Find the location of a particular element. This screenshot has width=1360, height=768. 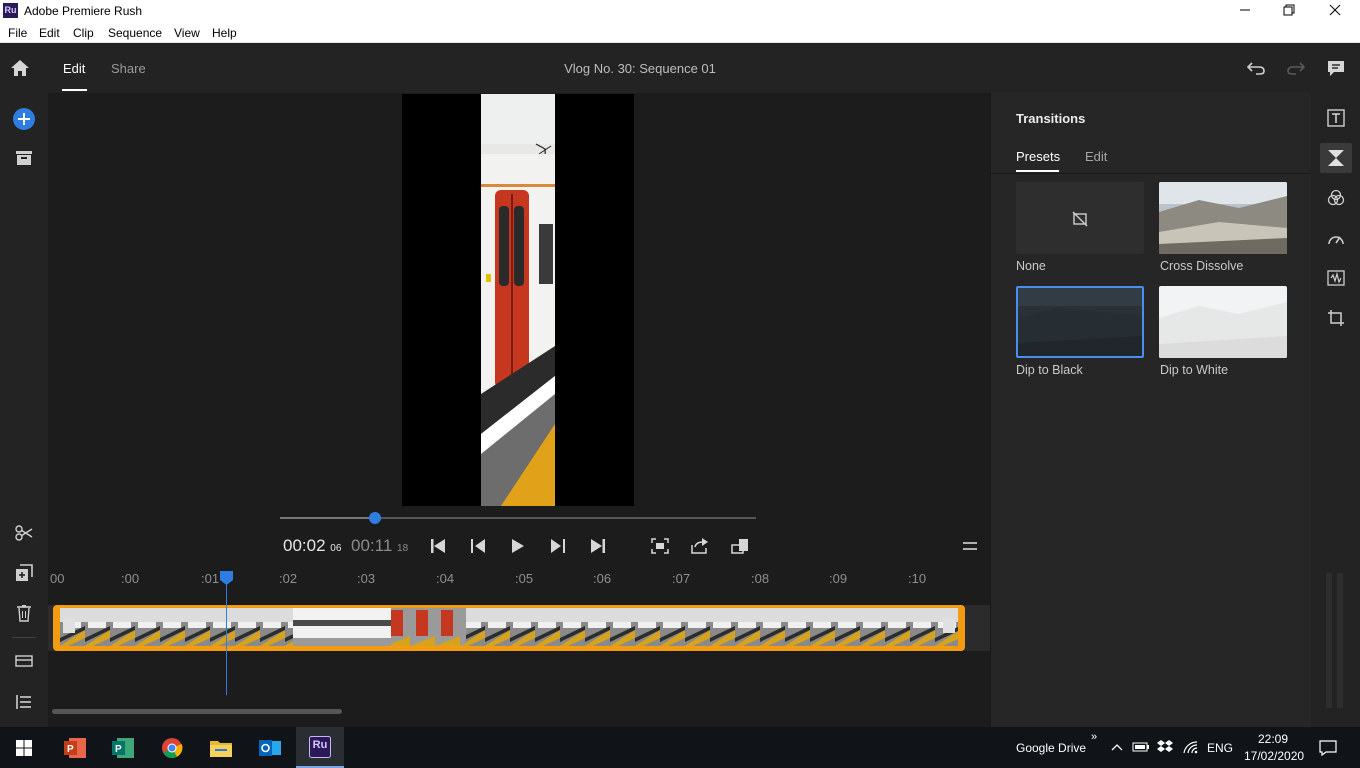

undo-button is located at coordinates (1256, 68).